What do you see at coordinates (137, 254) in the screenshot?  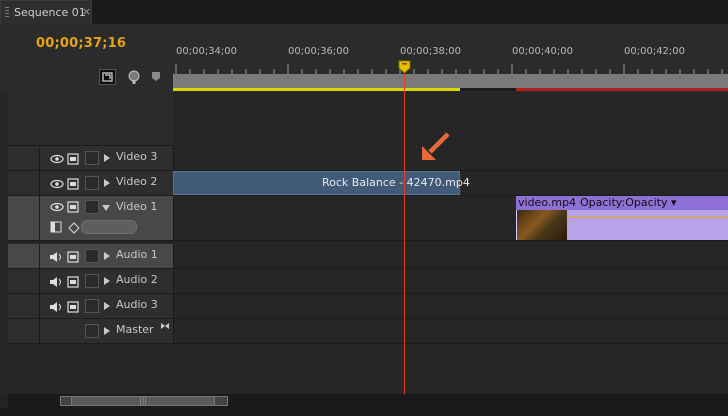 I see `track-name: Audio 1` at bounding box center [137, 254].